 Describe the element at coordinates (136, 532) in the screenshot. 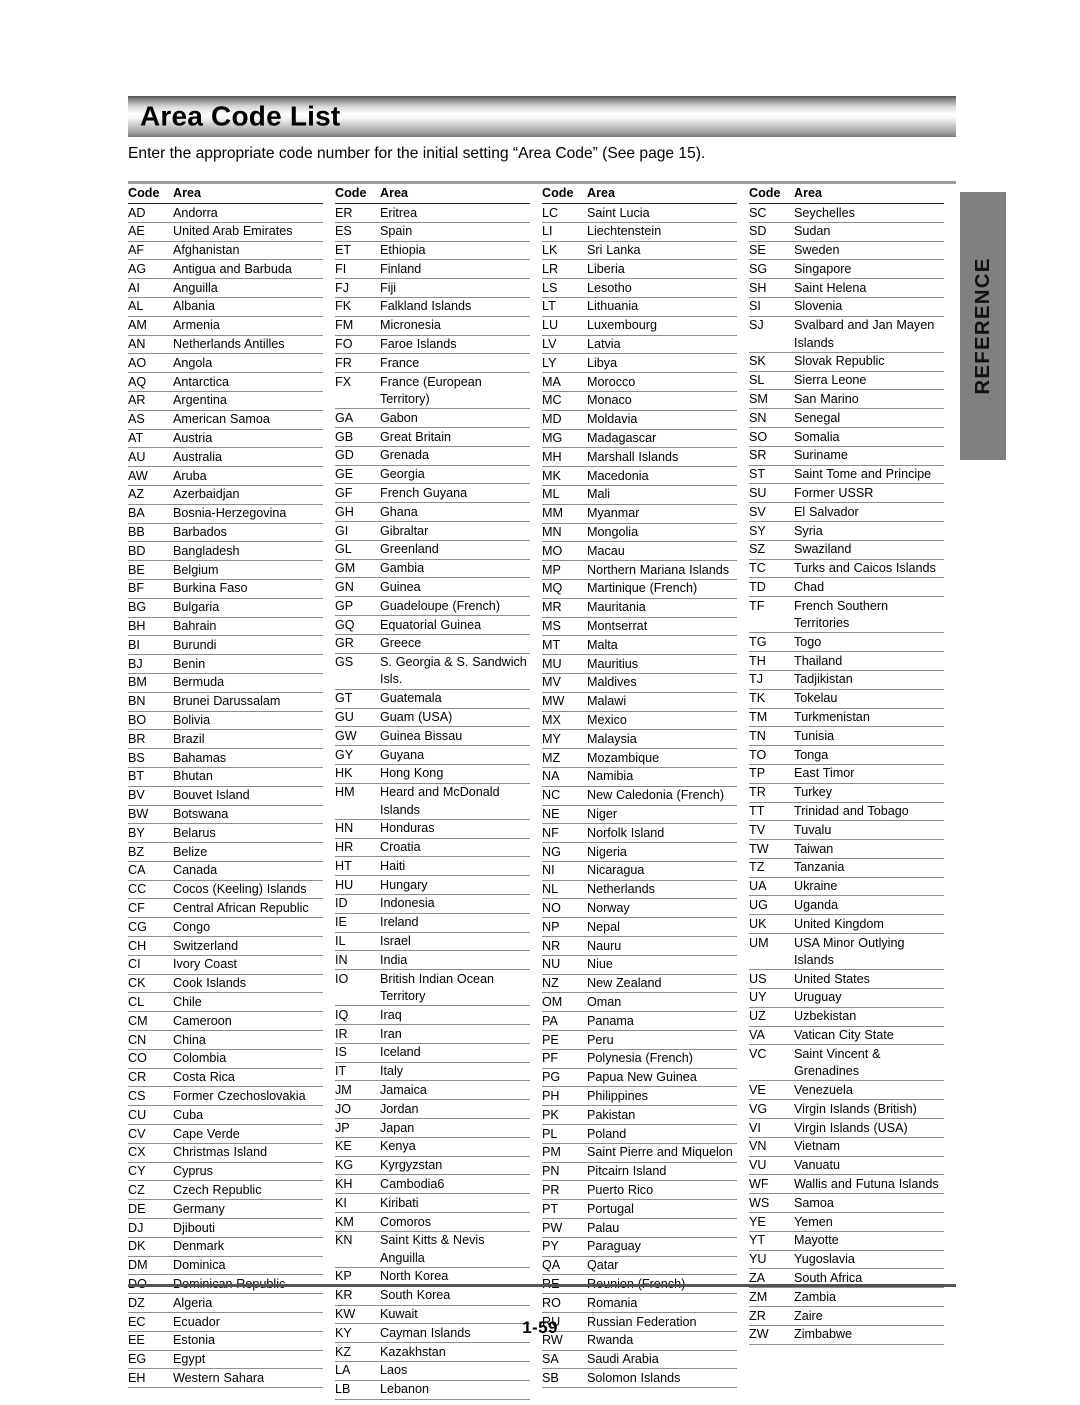

I see `area-code-cell: BB` at that location.